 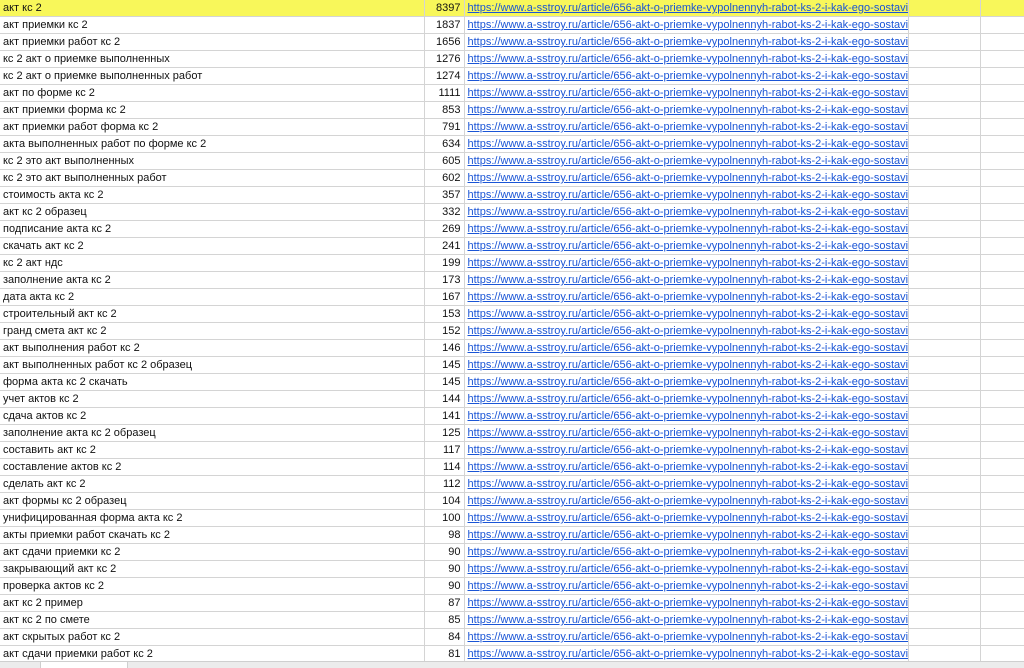 I want to click on count-cell: 1656, so click(x=444, y=42).